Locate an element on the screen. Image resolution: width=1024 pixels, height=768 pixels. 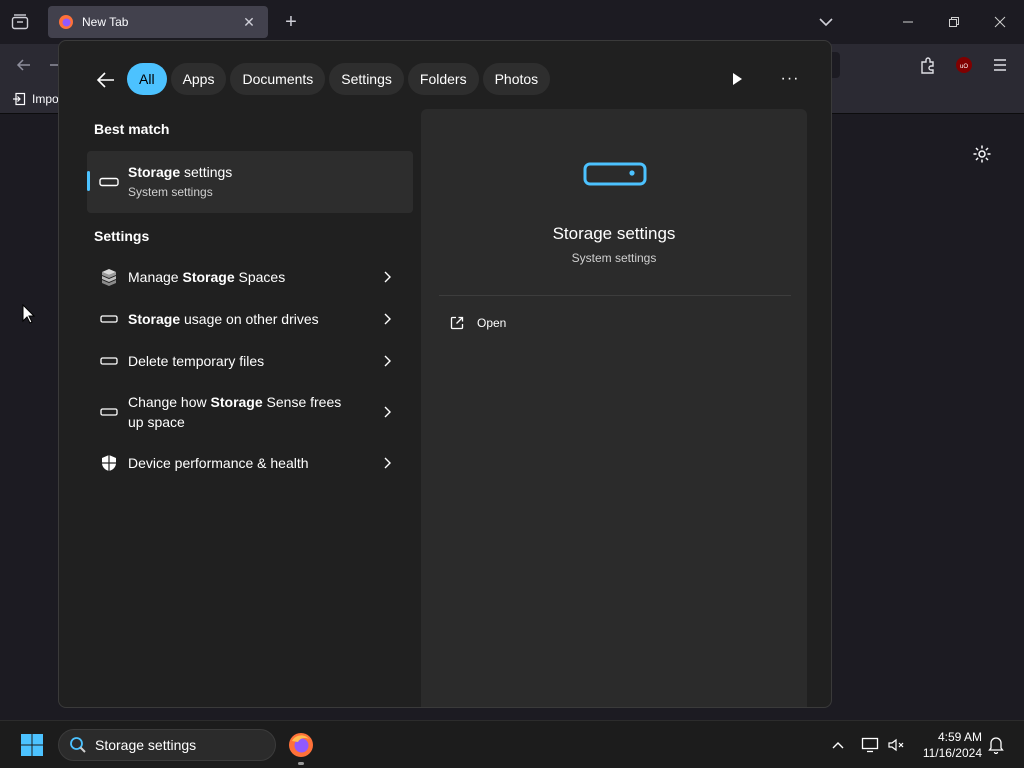
taskbar-search-box is located at coordinates (167, 745).